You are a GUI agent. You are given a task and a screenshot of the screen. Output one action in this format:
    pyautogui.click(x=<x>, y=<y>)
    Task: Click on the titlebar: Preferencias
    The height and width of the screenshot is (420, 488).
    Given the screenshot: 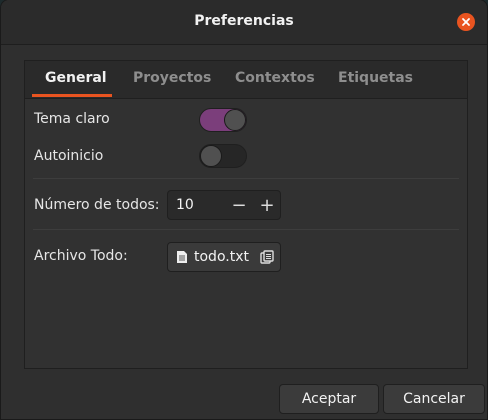 What is the action you would take?
    pyautogui.click(x=244, y=22)
    